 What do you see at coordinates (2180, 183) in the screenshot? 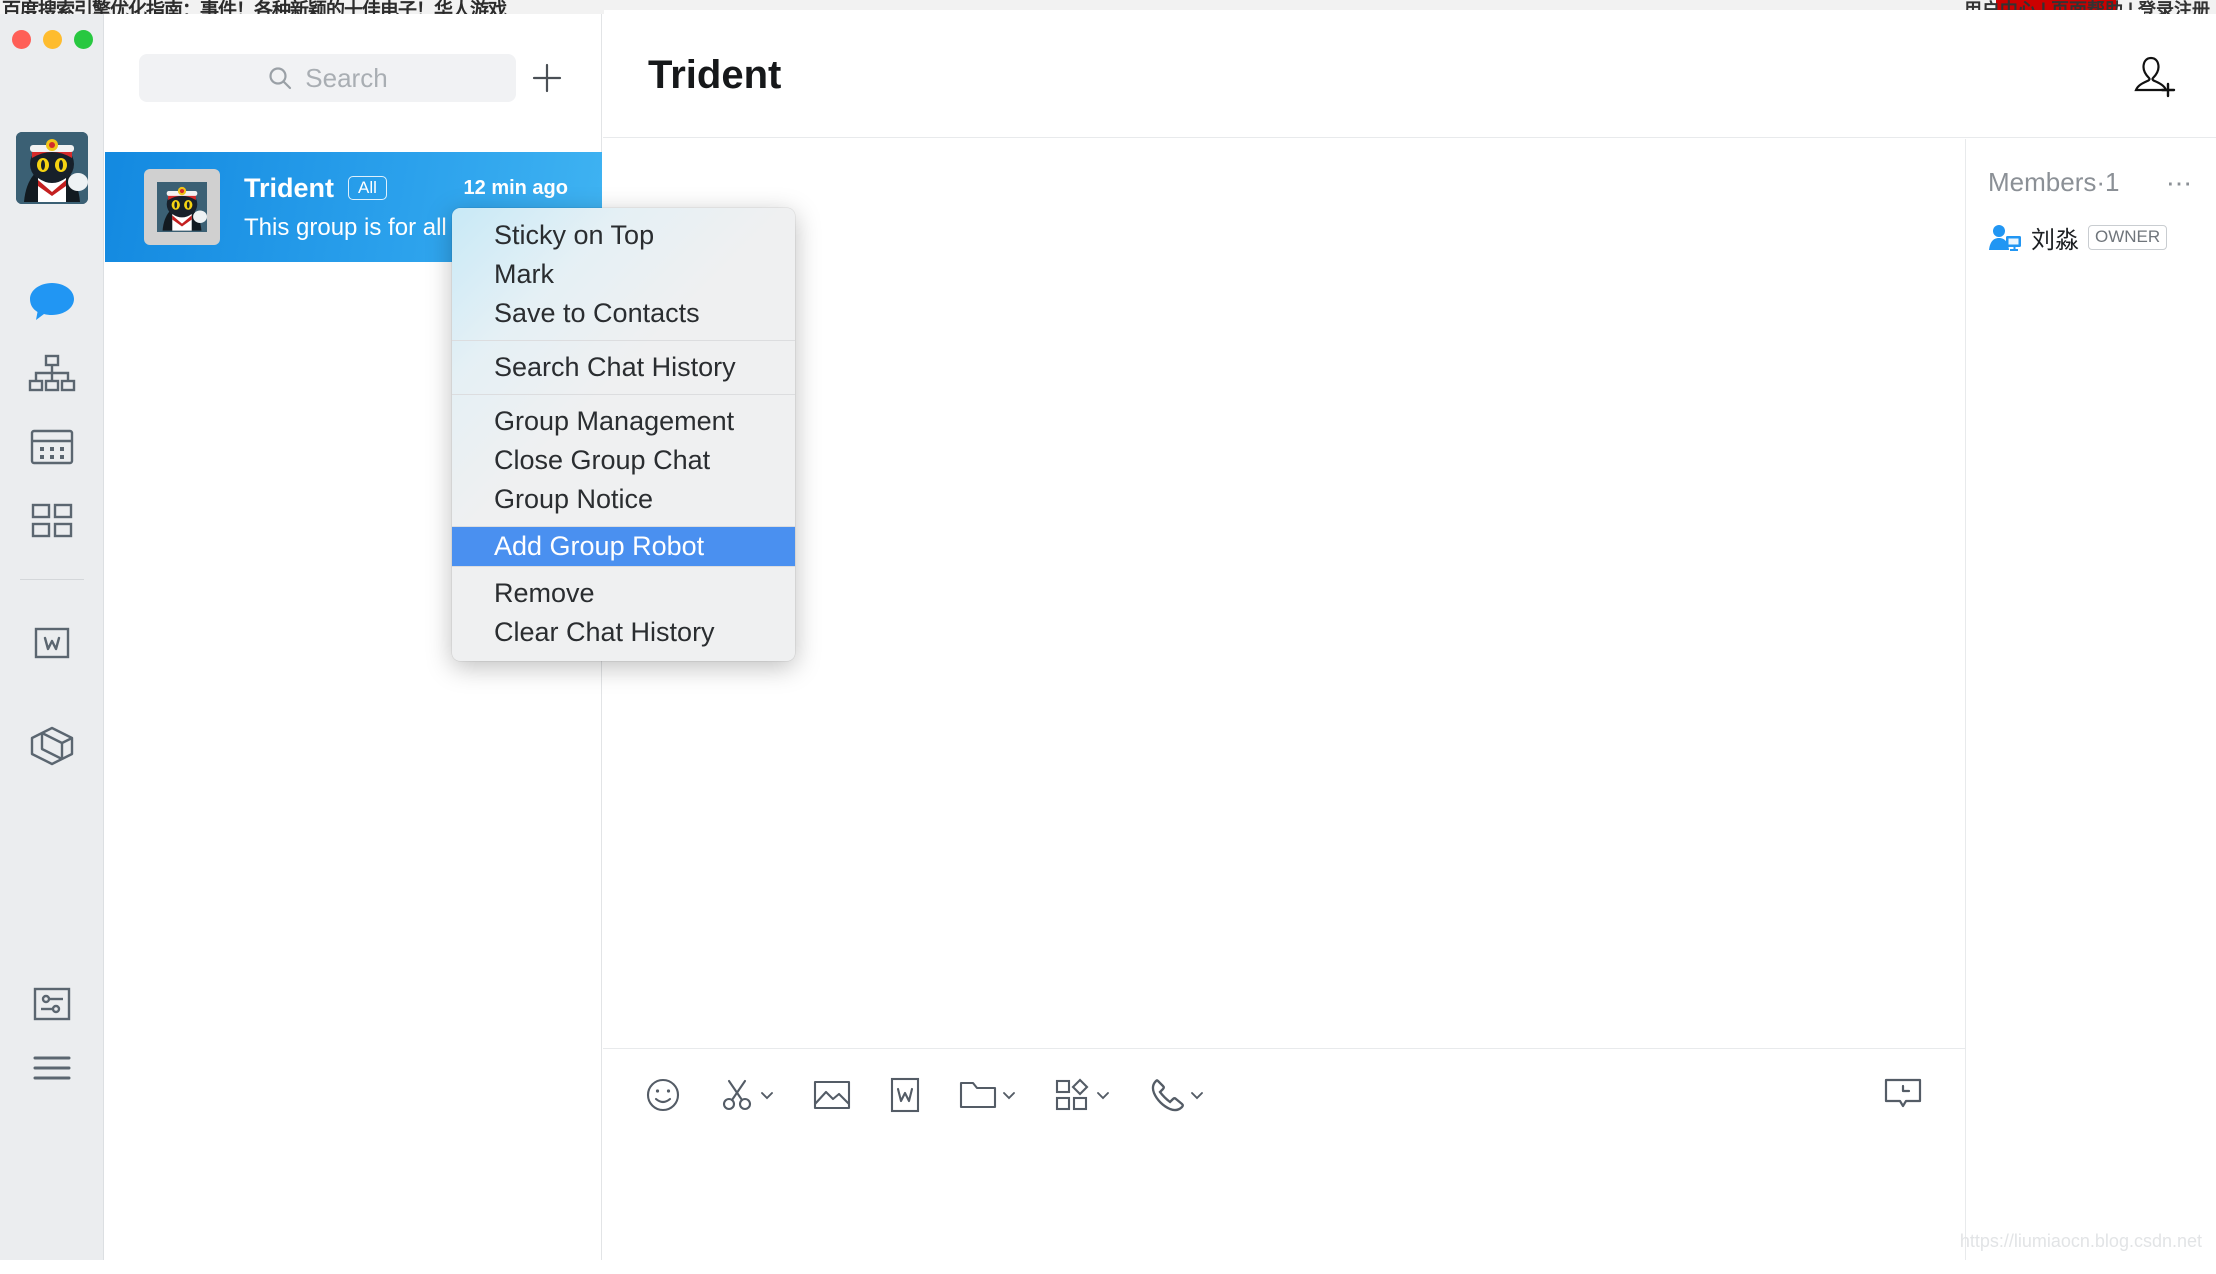
I see `members-more-button: ⋯` at bounding box center [2180, 183].